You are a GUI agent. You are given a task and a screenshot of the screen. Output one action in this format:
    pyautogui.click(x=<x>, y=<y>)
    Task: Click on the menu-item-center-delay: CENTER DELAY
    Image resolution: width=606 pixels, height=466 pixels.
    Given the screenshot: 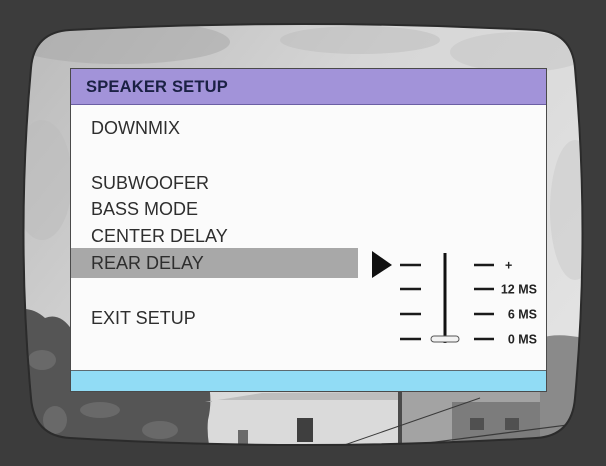 What is the action you would take?
    pyautogui.click(x=214, y=236)
    